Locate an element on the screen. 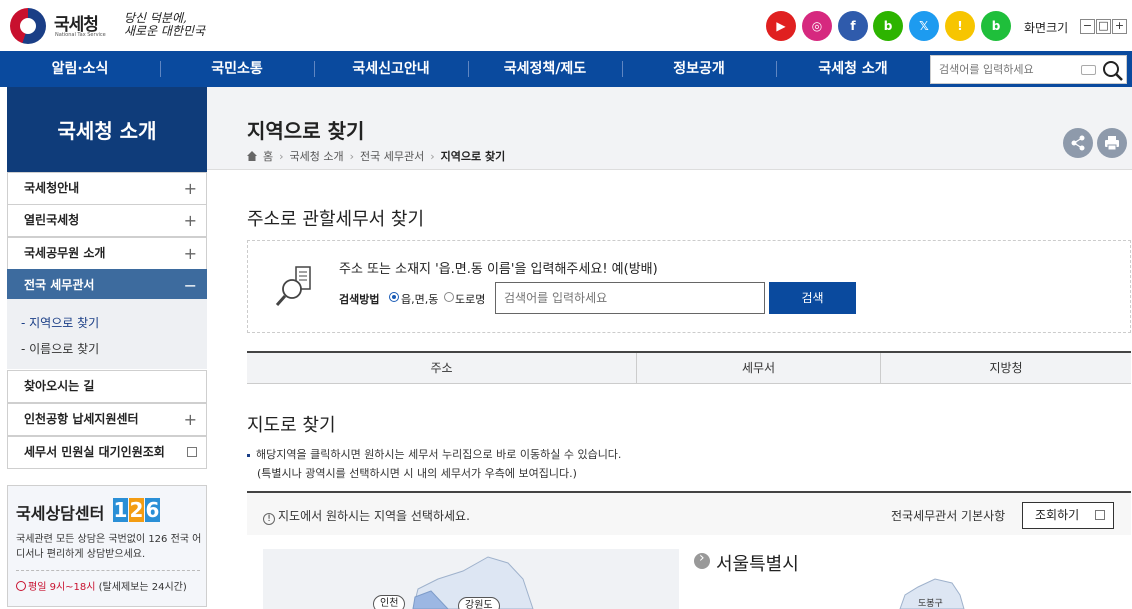  gnb-search-box is located at coordinates (1028, 69).